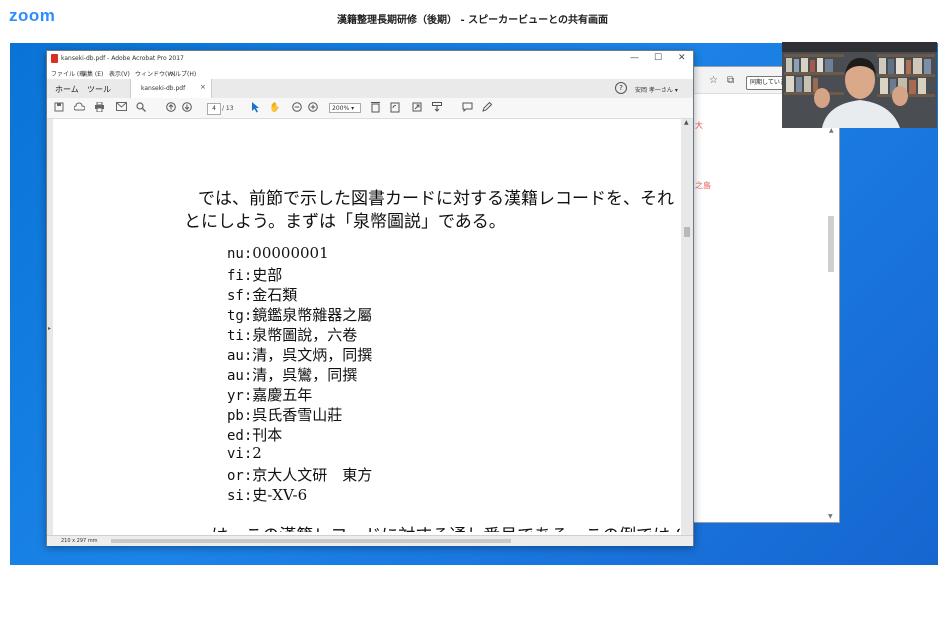 This screenshot has height=630, width=945. I want to click on vertical-scrollbar-thumb, so click(687, 232).